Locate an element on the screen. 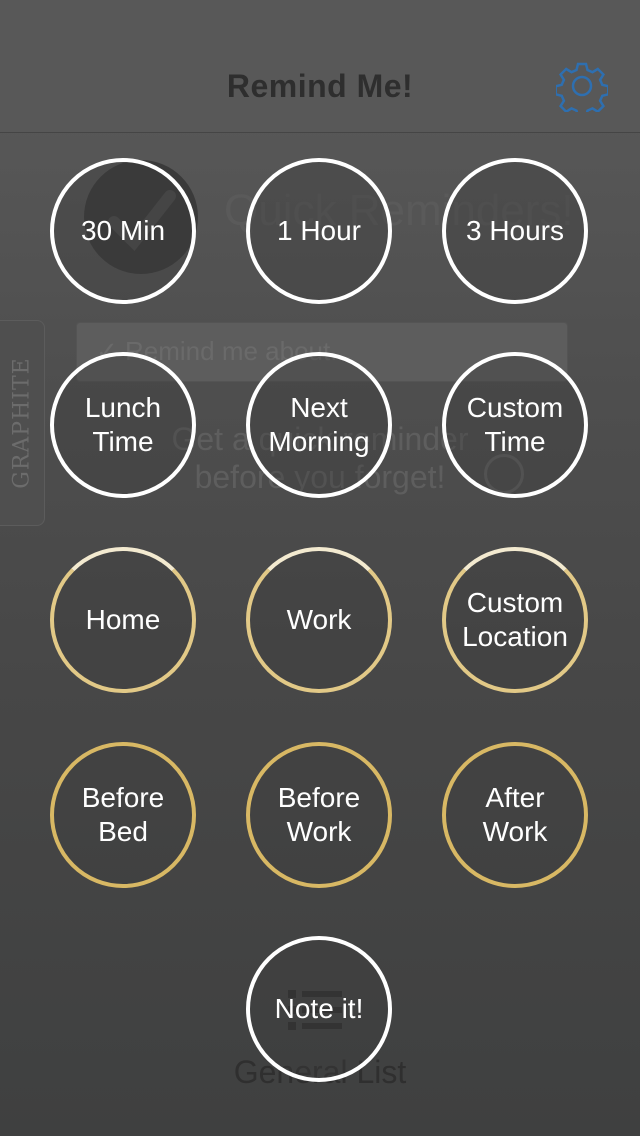 The height and width of the screenshot is (1136, 640). reminder-label: Next Morning is located at coordinates (319, 424).